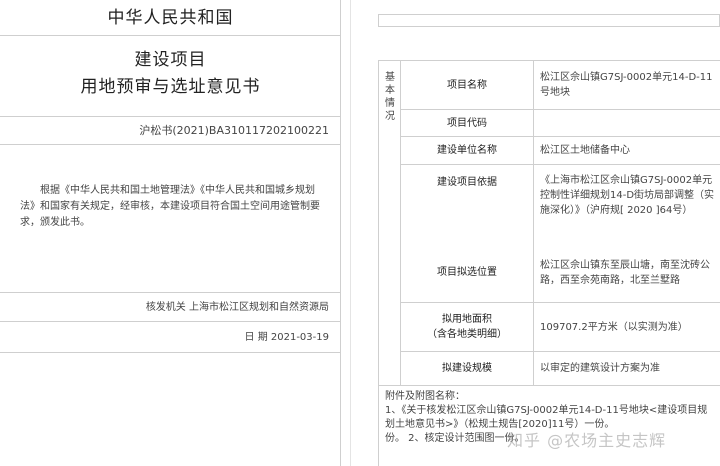  What do you see at coordinates (587, 440) in the screenshot?
I see `watermark: 知乎 @农场主史志辉` at bounding box center [587, 440].